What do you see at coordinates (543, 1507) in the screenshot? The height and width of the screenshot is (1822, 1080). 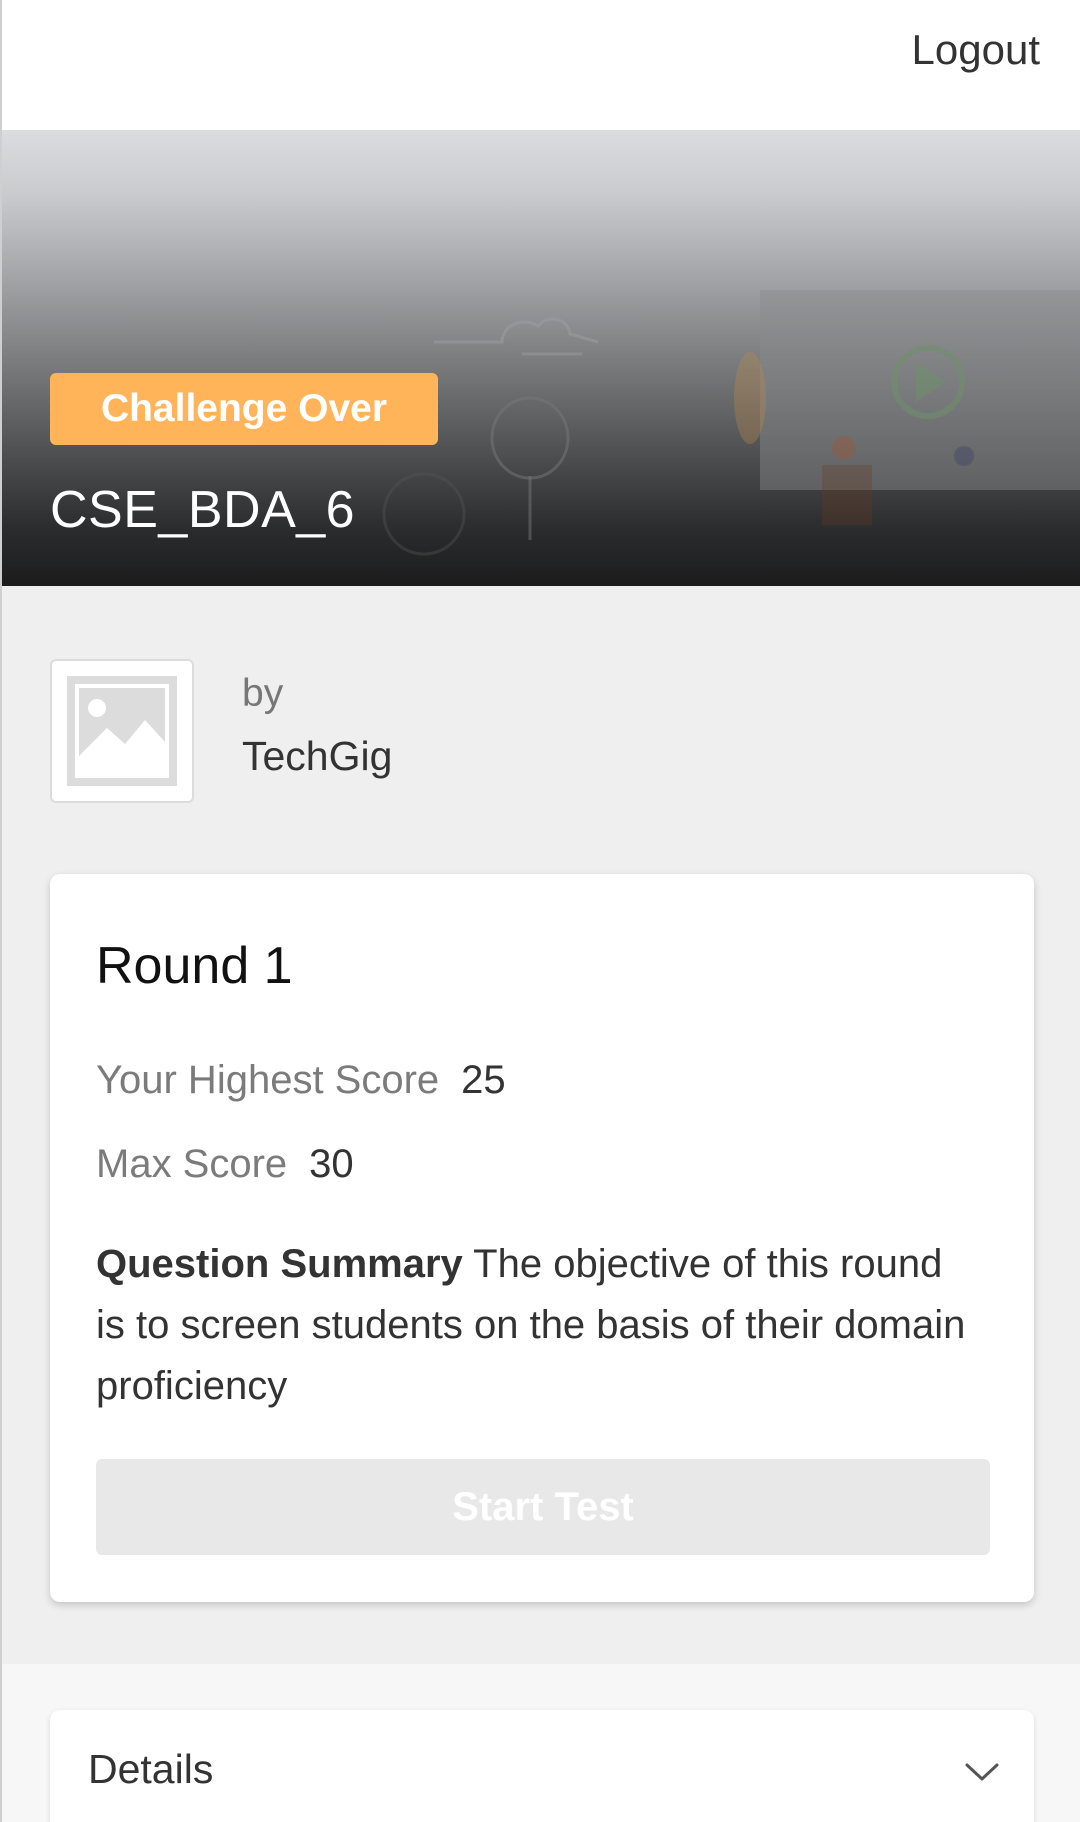 I see `start-test-button: Start Test` at bounding box center [543, 1507].